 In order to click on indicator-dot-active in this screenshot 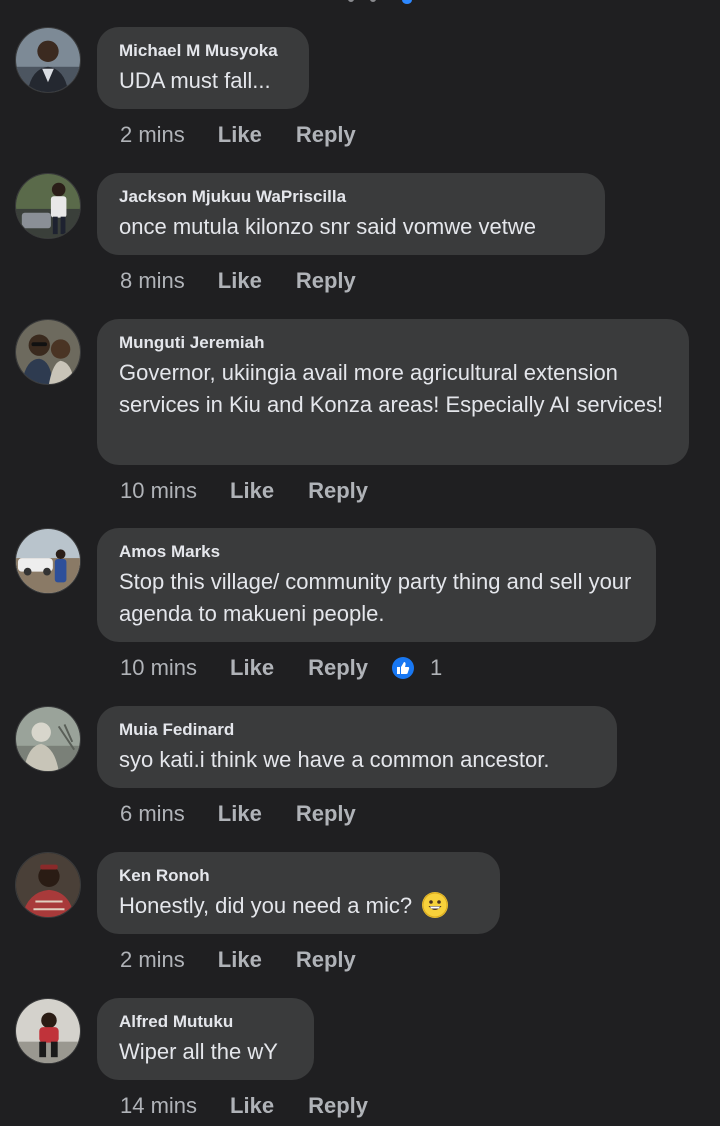, I will do `click(407, 2)`.